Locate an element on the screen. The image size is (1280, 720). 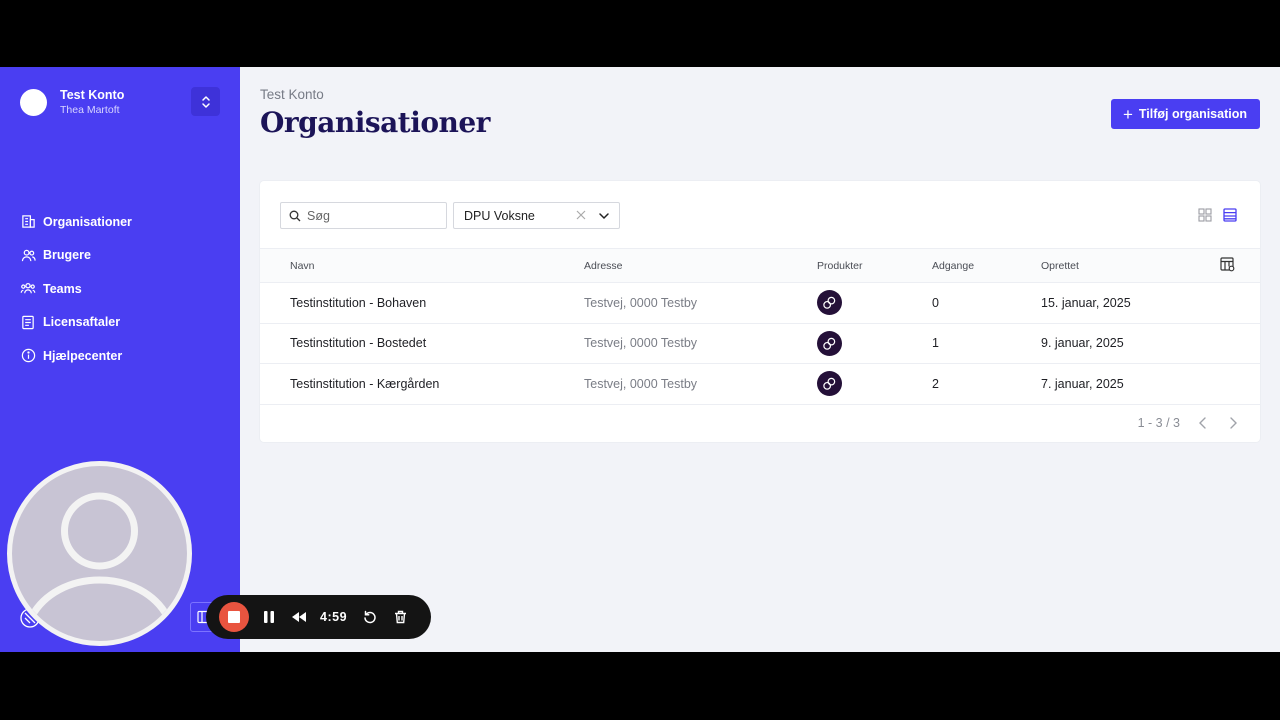
column-header-oprettet: Oprettet is located at coordinates (1130, 266).